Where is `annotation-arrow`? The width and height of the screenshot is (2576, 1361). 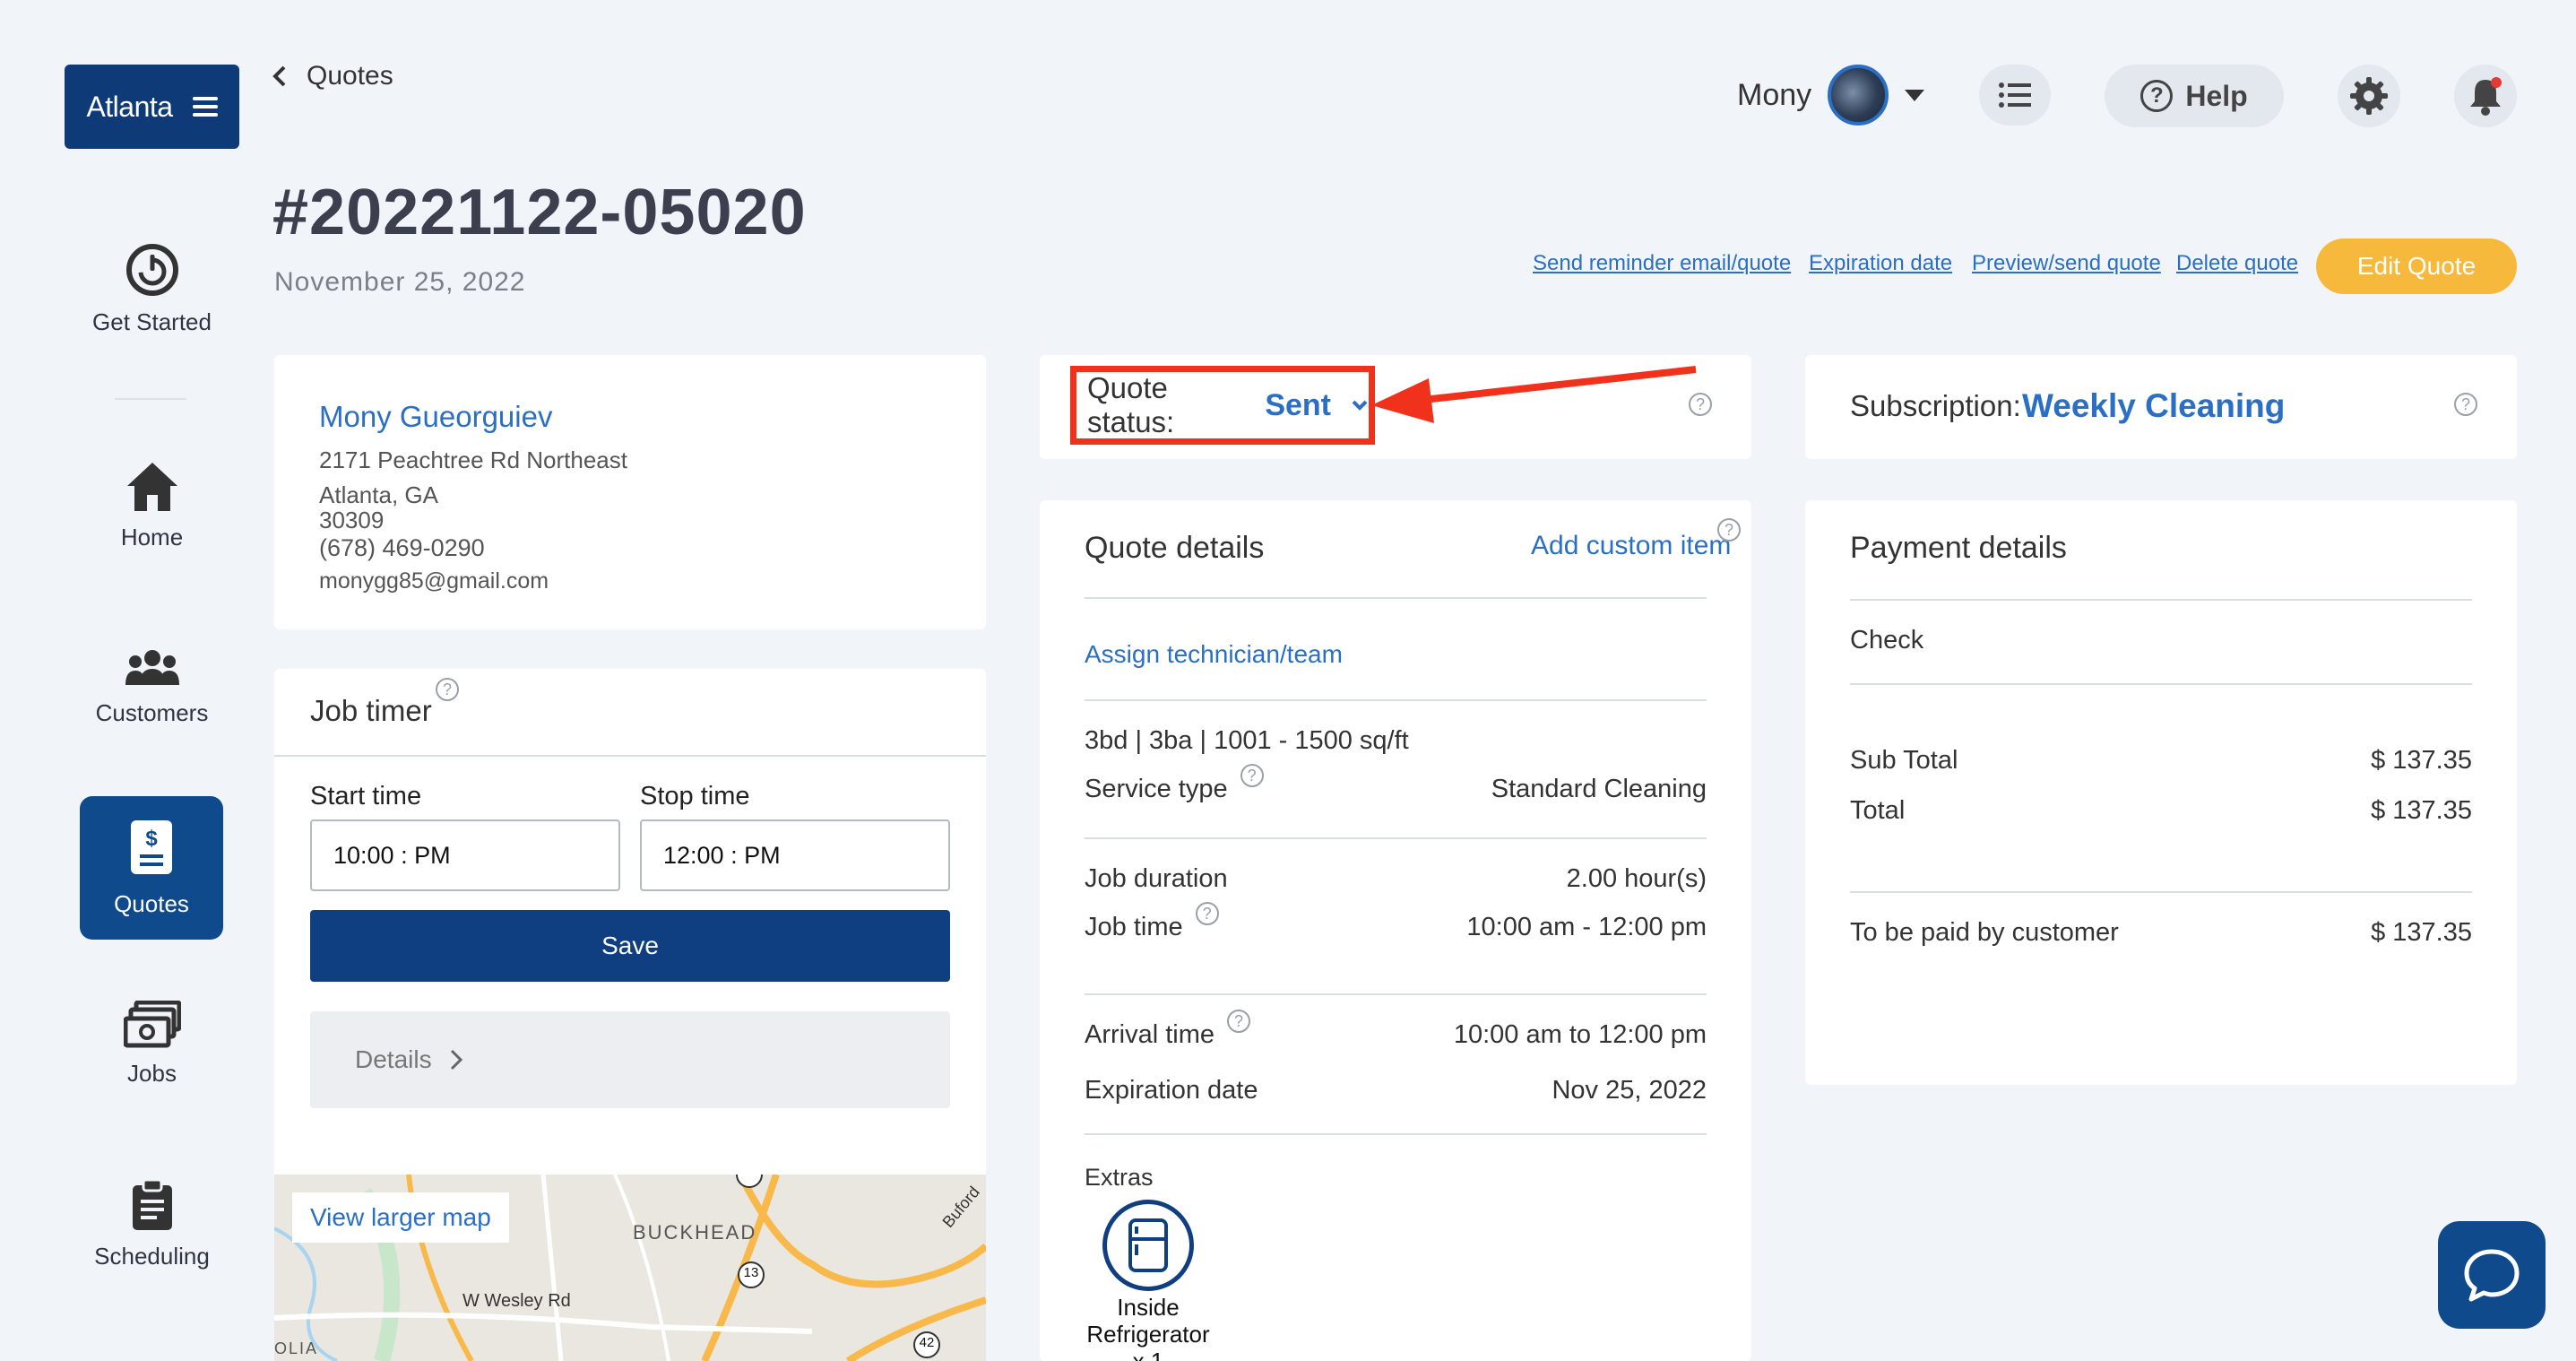
annotation-arrow is located at coordinates (1534, 394).